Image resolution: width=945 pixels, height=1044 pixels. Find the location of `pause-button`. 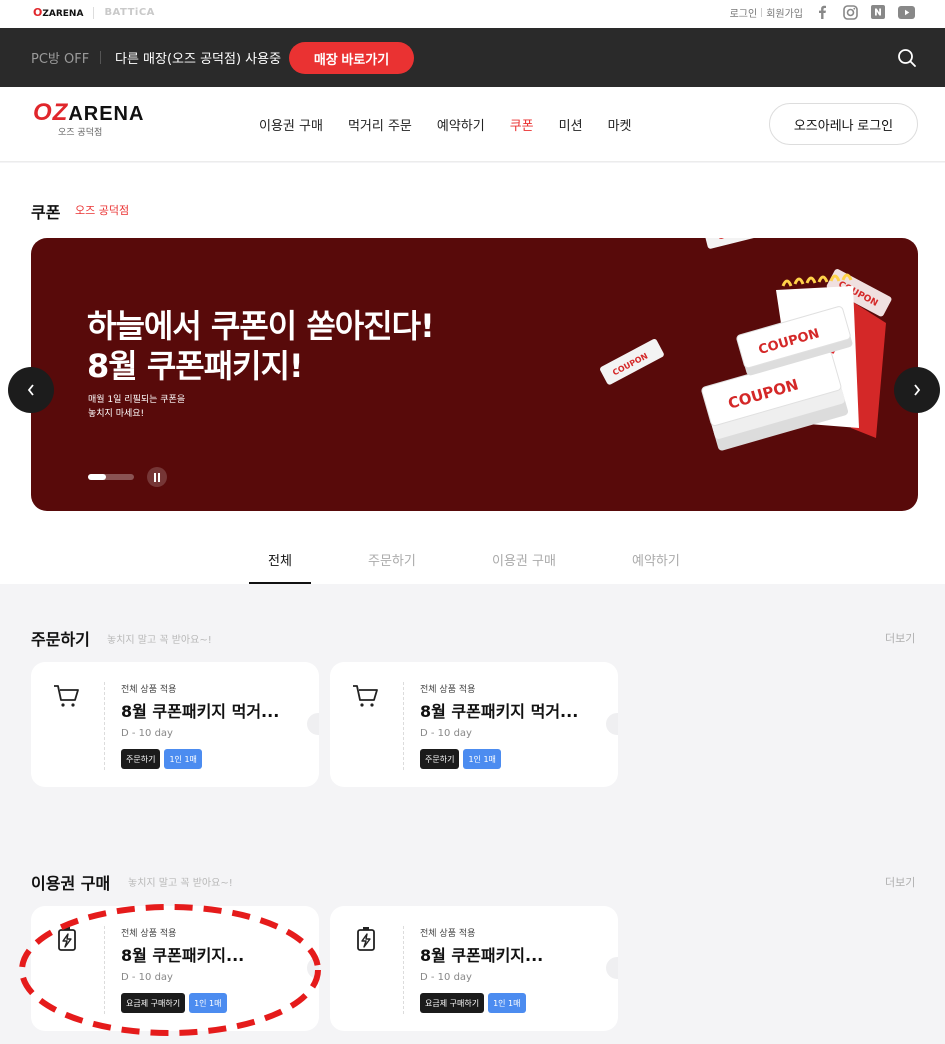

pause-button is located at coordinates (157, 477).